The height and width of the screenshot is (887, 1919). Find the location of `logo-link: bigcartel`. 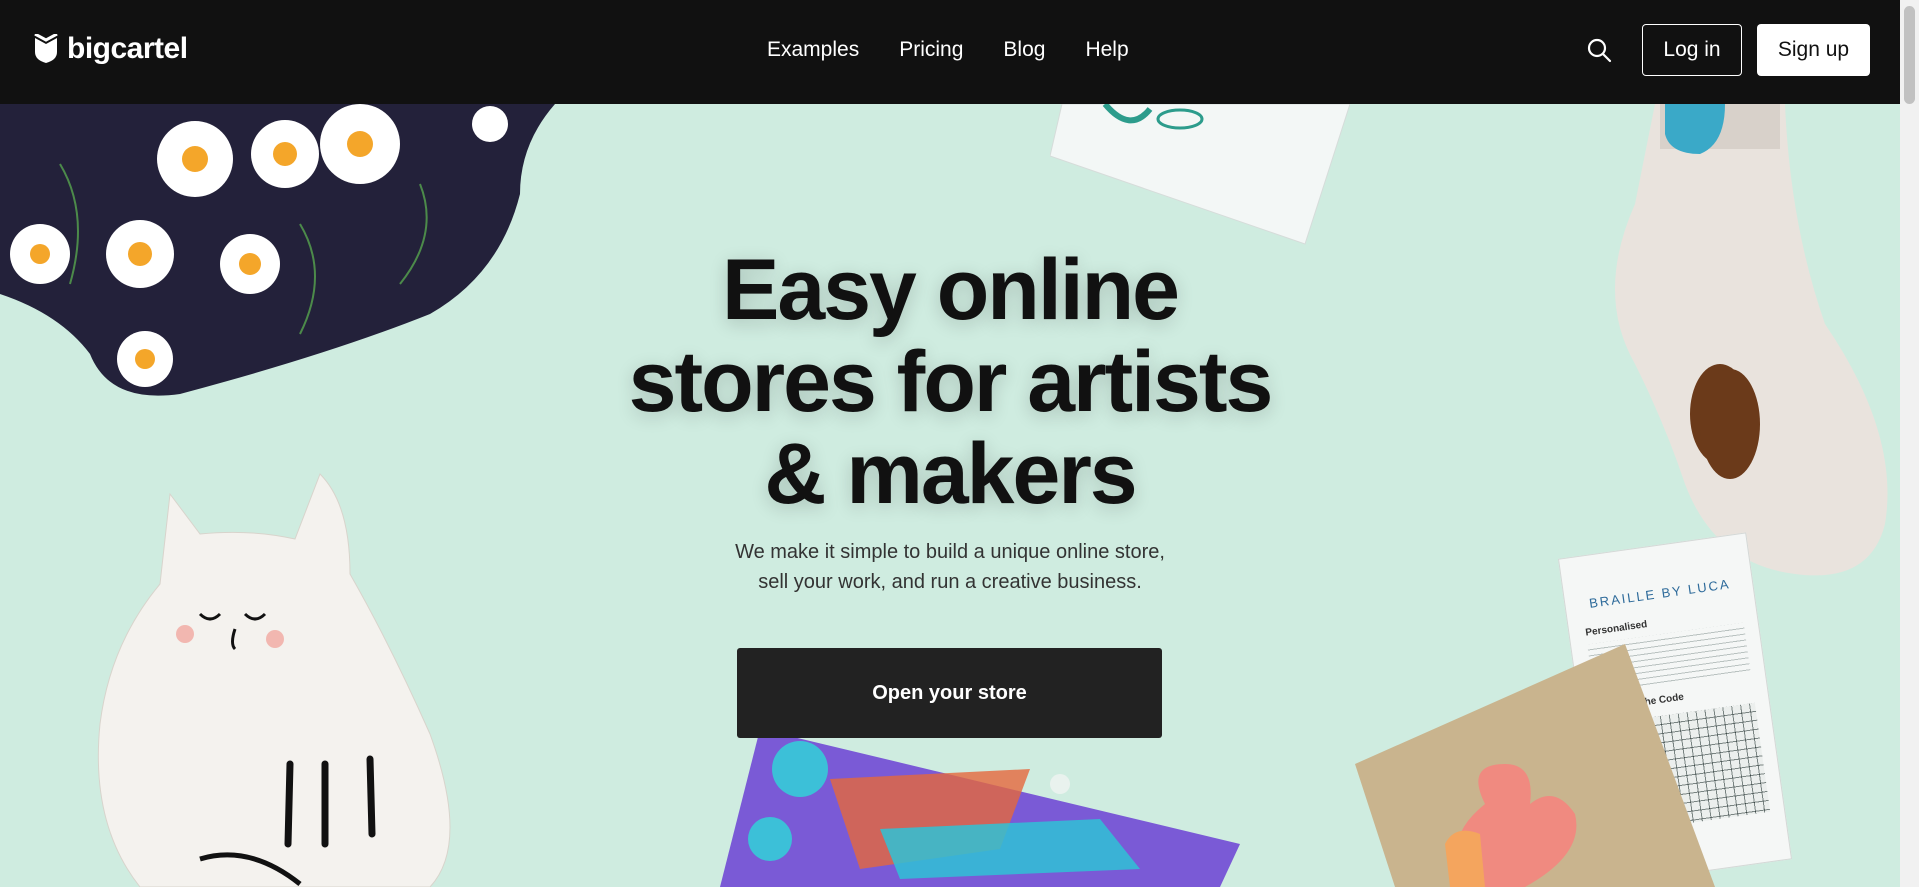

logo-link: bigcartel is located at coordinates (110, 49).